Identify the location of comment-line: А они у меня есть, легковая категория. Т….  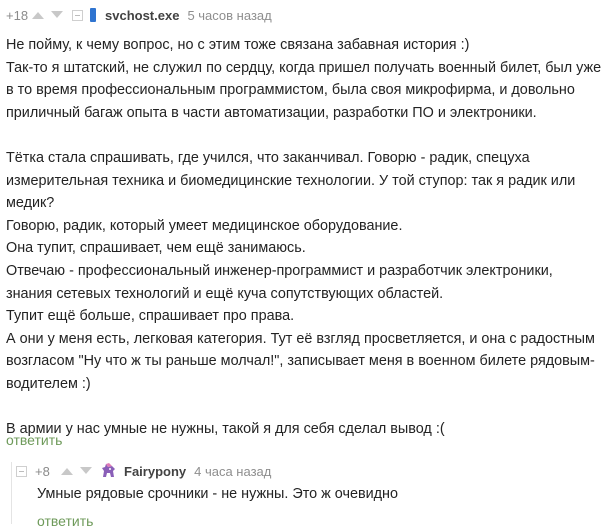
(300, 338).